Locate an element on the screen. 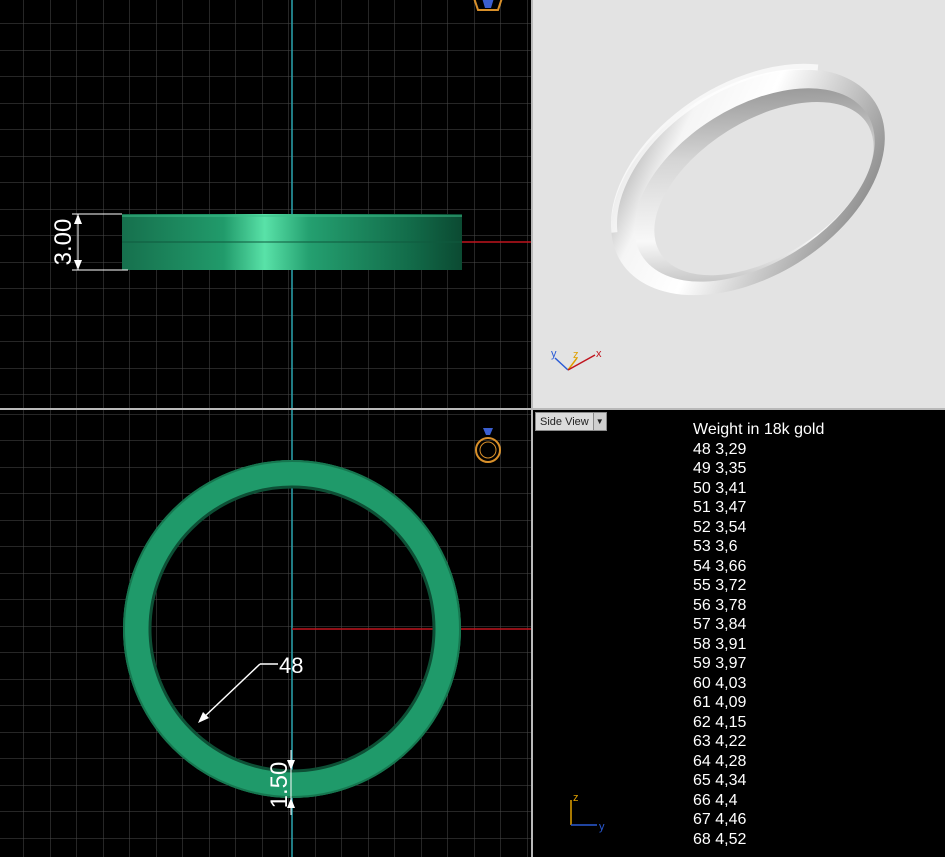 The width and height of the screenshot is (945, 857). svg-text: x is located at coordinates (599, 354).